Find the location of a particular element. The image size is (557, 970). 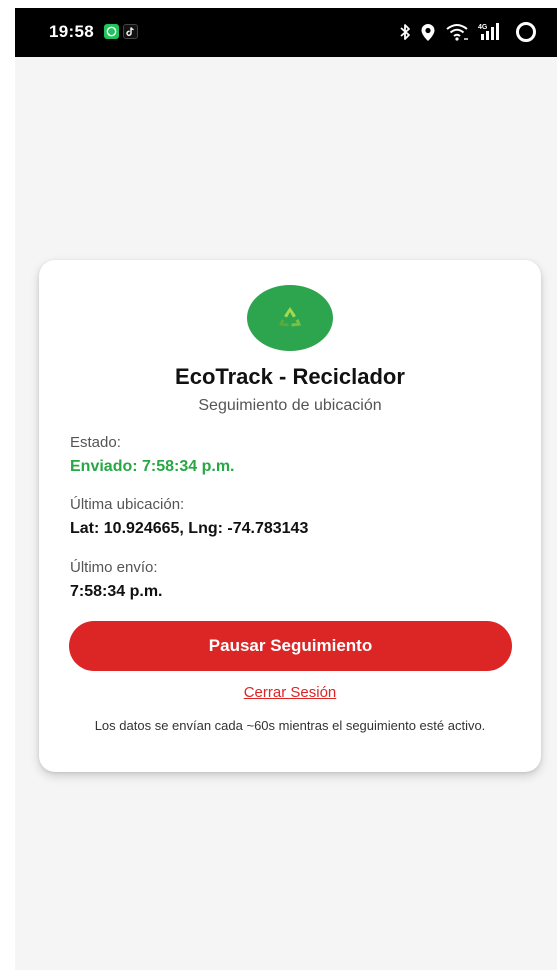

last-send-label: Último envío: is located at coordinates (114, 567).